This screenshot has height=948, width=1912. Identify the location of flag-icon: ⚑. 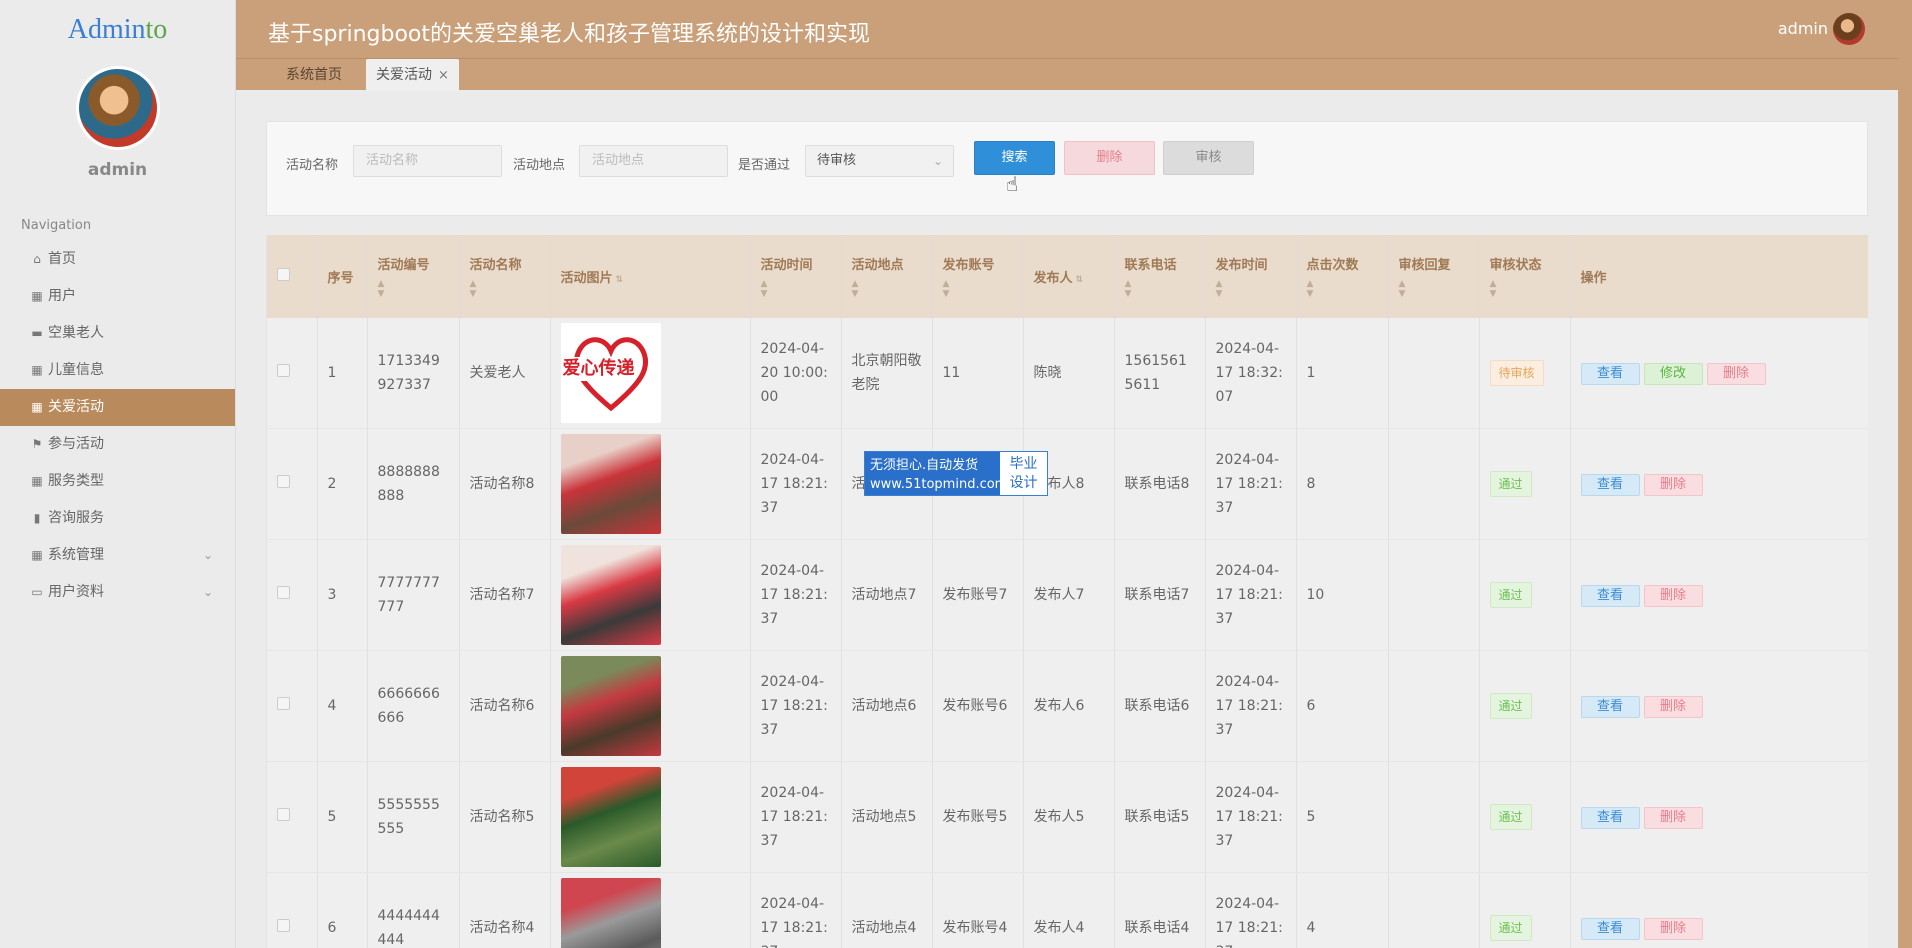
(37, 444).